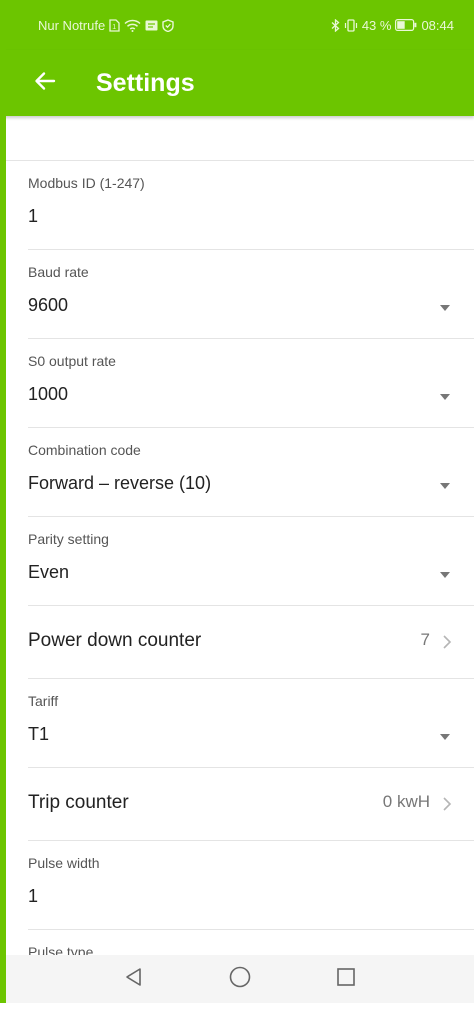  Describe the element at coordinates (251, 383) in the screenshot. I see `s0-output-rate-select: S0 output rate 1000` at that location.